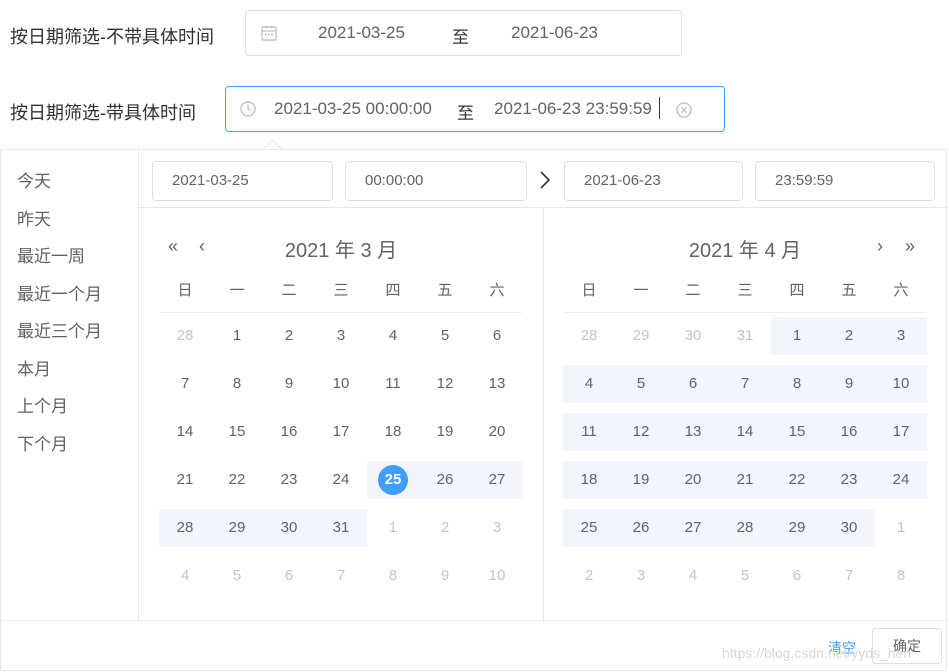 This screenshot has height=672, width=949. What do you see at coordinates (393, 480) in the screenshot?
I see `selected-date-cell: 25` at bounding box center [393, 480].